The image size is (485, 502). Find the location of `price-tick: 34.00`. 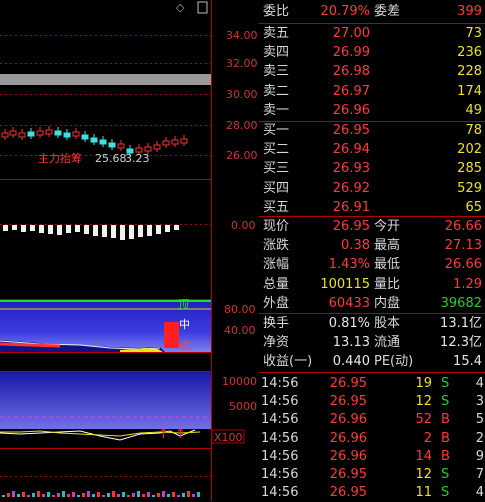

price-tick: 34.00 is located at coordinates (242, 35).